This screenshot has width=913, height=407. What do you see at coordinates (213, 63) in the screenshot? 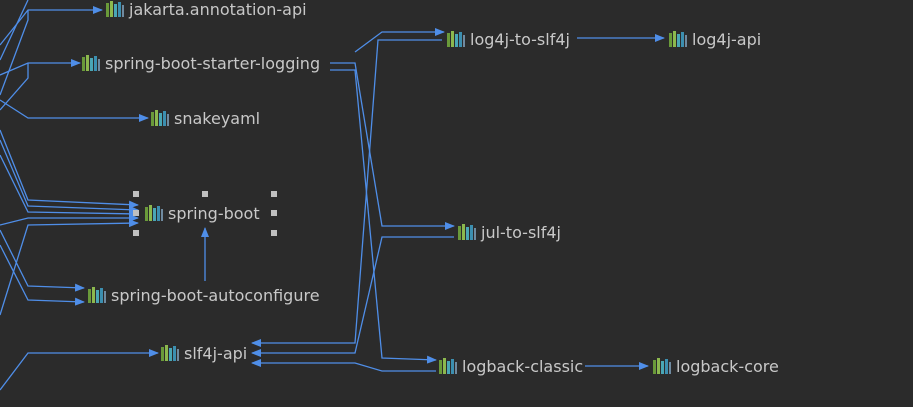
I see `node-label: spring-boot-starter-logging` at bounding box center [213, 63].